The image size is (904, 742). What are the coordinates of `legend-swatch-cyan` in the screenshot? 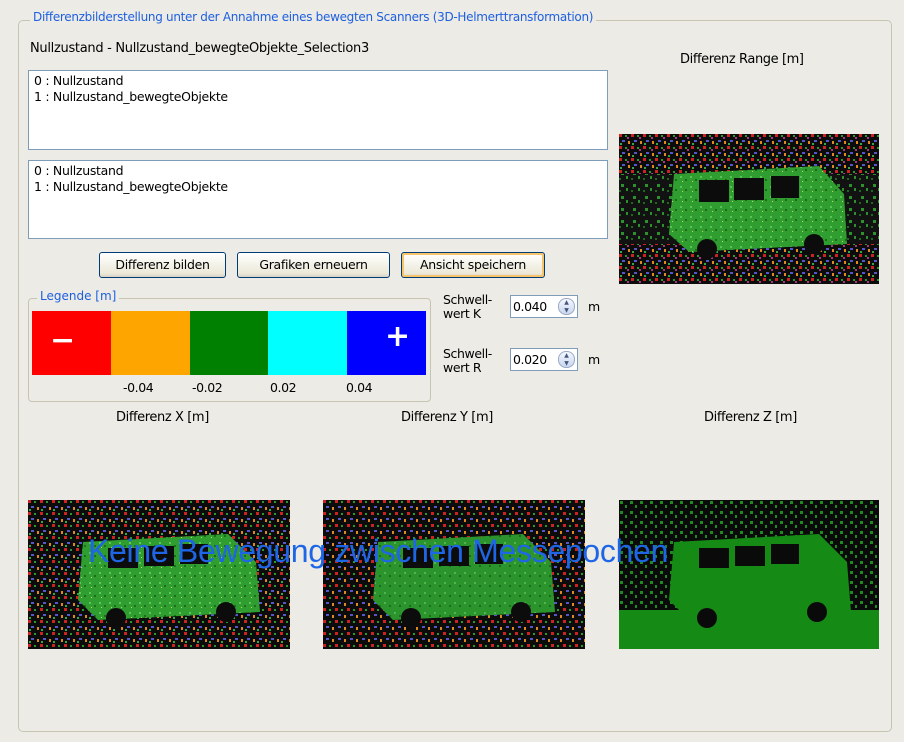 It's located at (307, 343).